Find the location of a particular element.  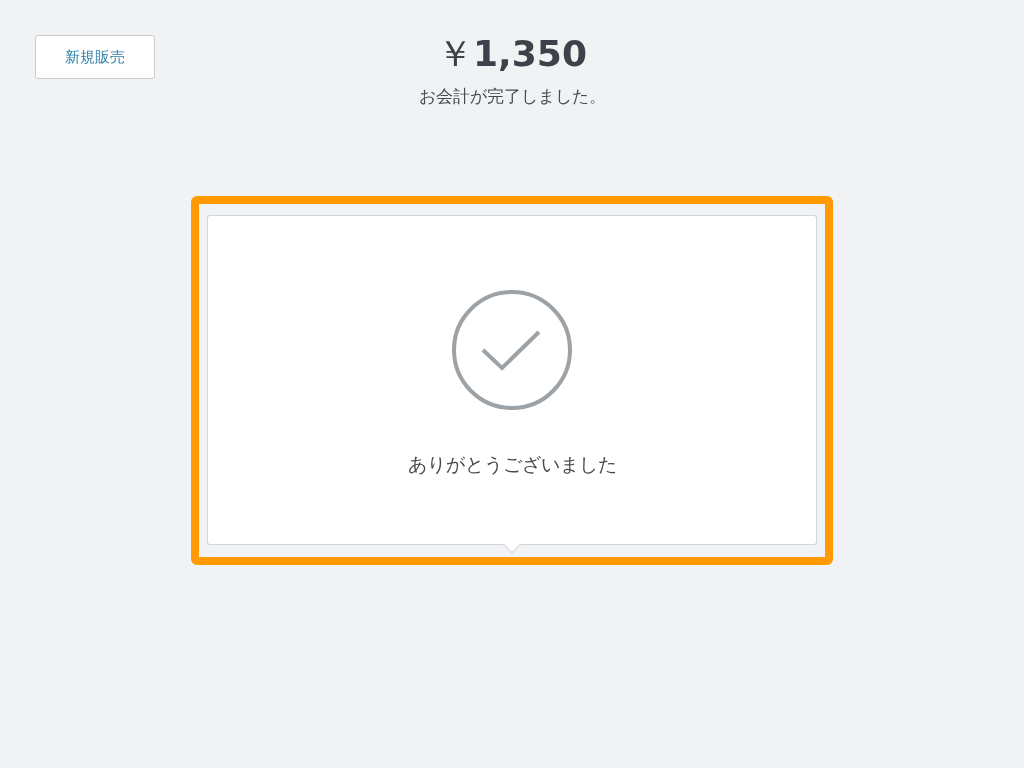

thank-you-message: ありがとうございました is located at coordinates (512, 464).